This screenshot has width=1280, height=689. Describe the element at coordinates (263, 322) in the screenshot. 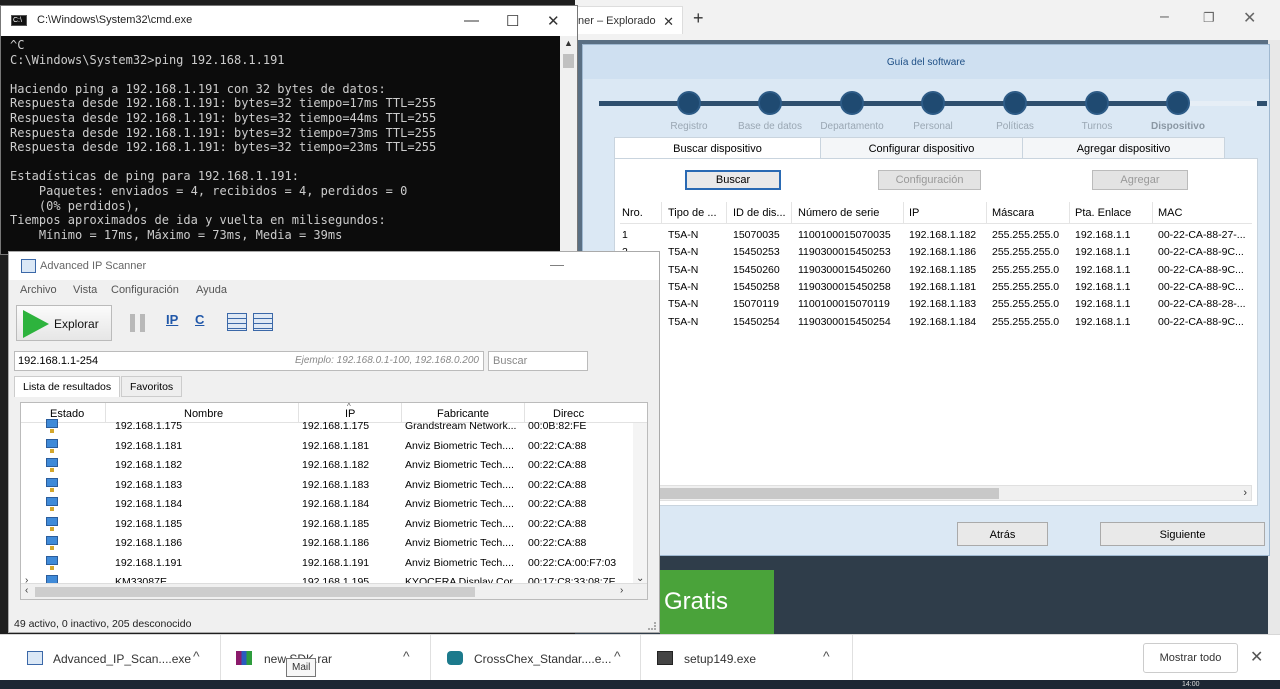

I see `collapse-all-icon` at that location.